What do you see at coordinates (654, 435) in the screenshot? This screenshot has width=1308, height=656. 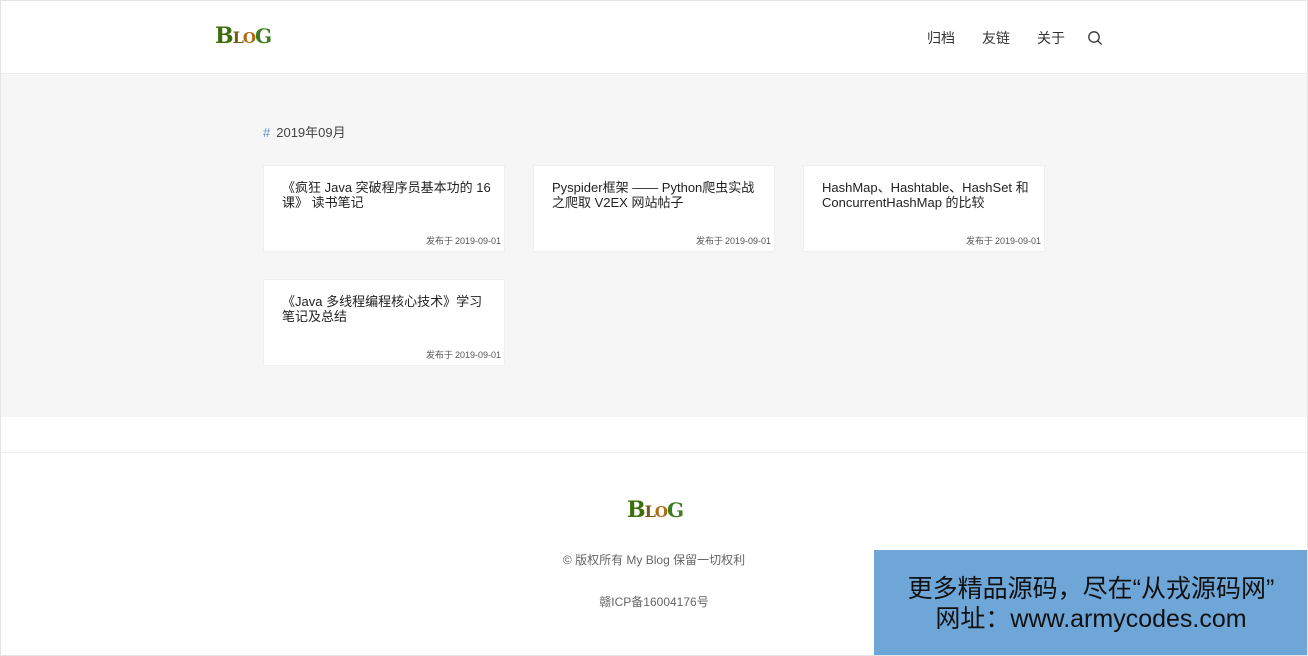 I see `footer-divider` at bounding box center [654, 435].